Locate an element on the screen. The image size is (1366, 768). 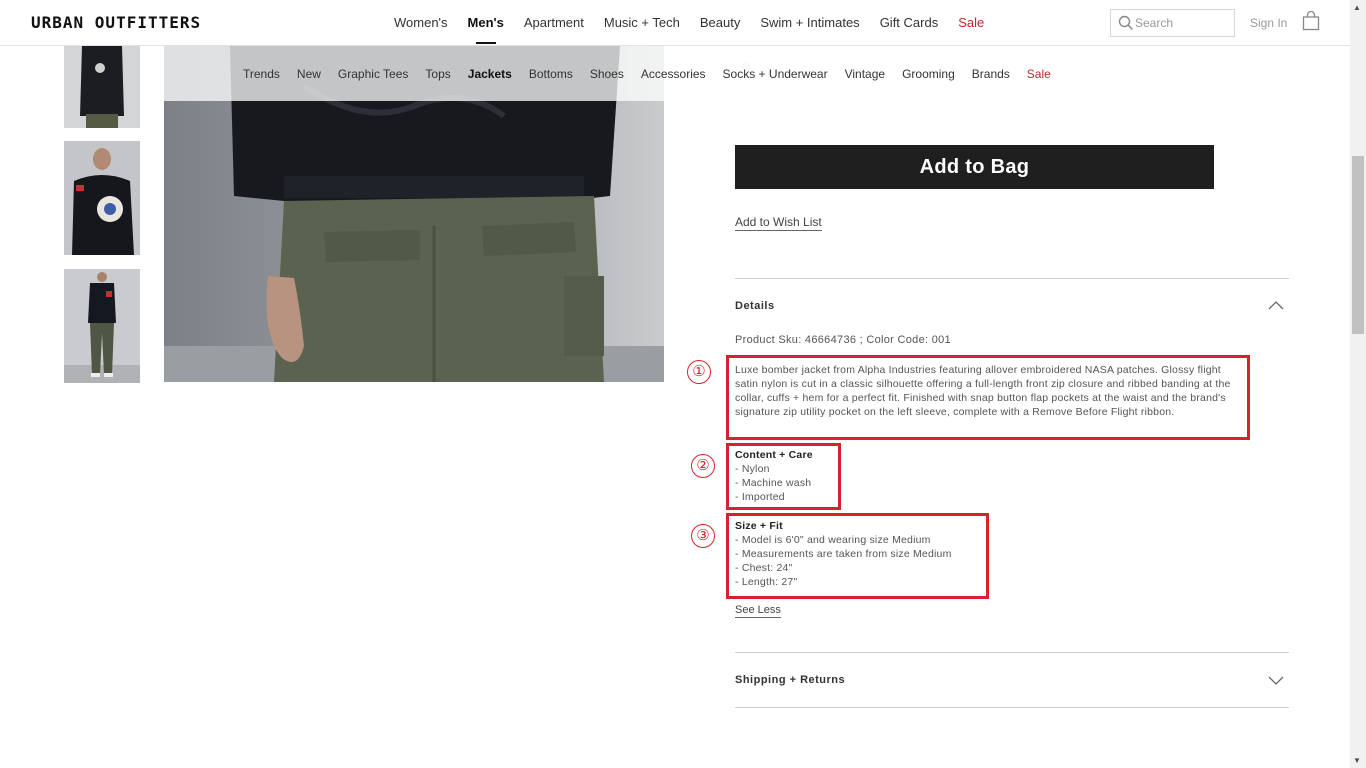
subnav-item-brands: Brands is located at coordinates (991, 74).